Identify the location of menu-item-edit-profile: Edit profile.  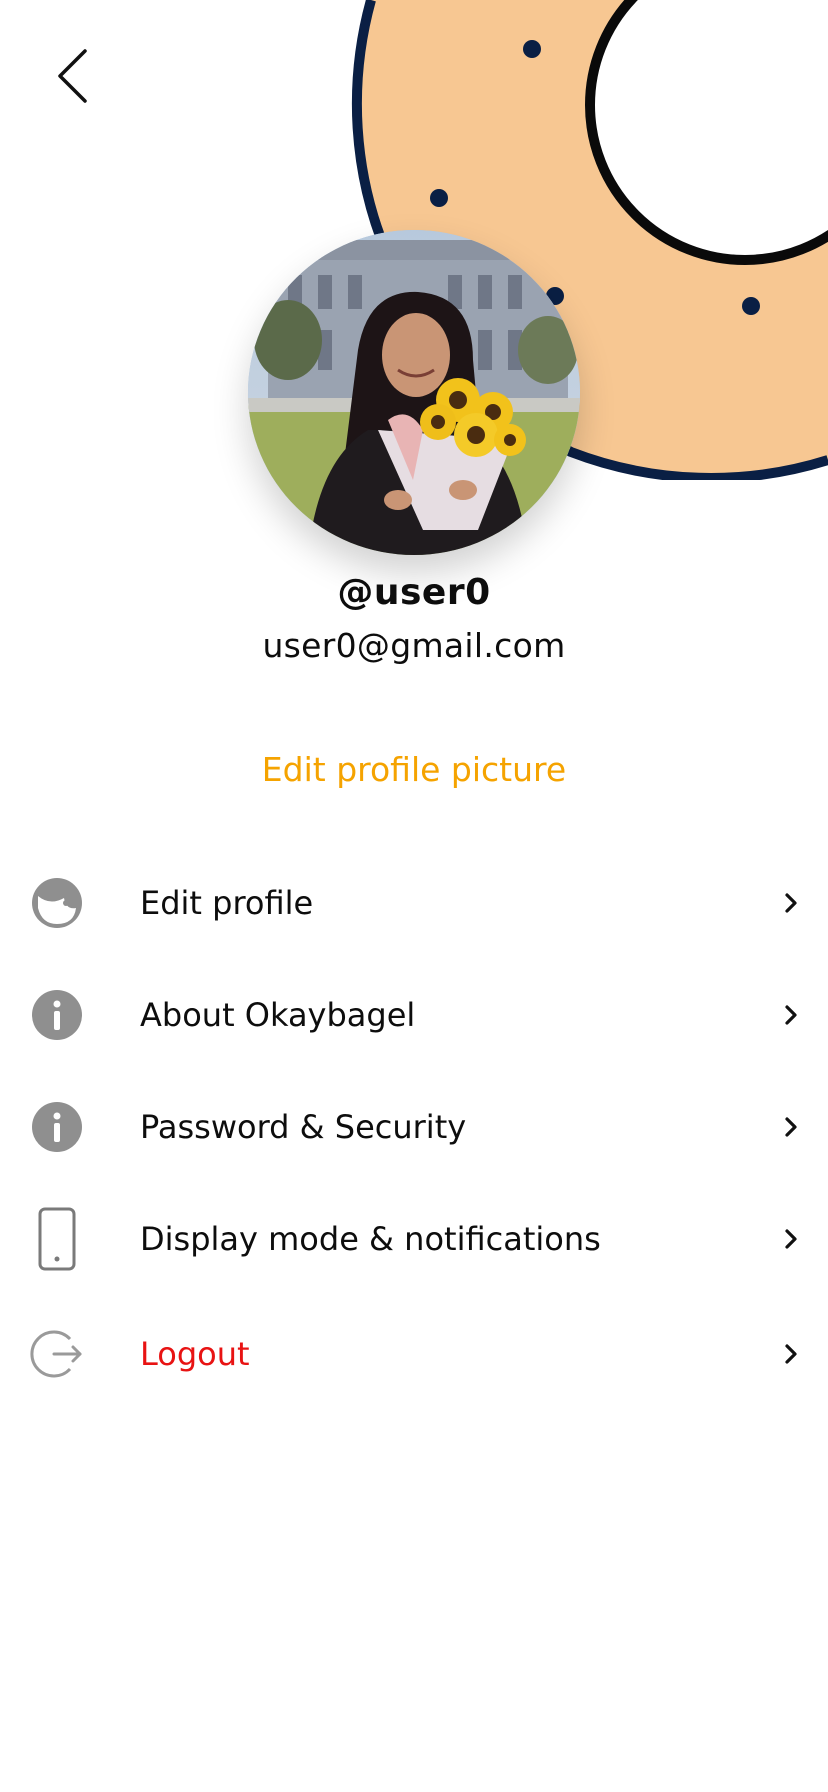
(414, 903).